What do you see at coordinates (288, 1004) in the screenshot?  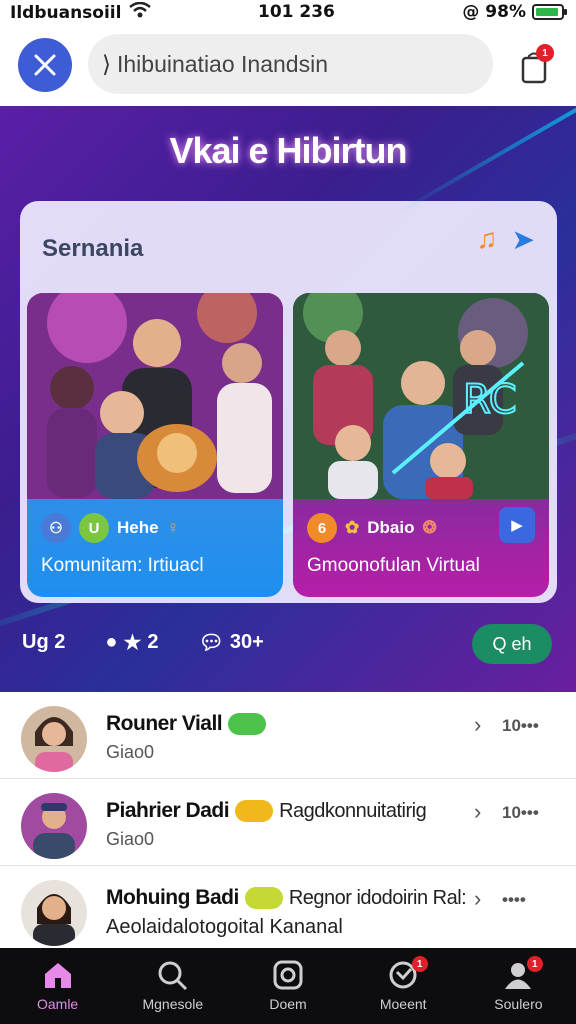 I see `nav-label: Doem` at bounding box center [288, 1004].